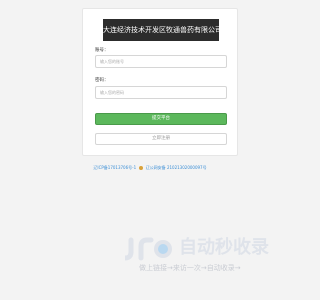 The image size is (320, 300). Describe the element at coordinates (190, 268) in the screenshot. I see `watermark-subtitle: 做上链接→来访一次→自动收录→` at that location.